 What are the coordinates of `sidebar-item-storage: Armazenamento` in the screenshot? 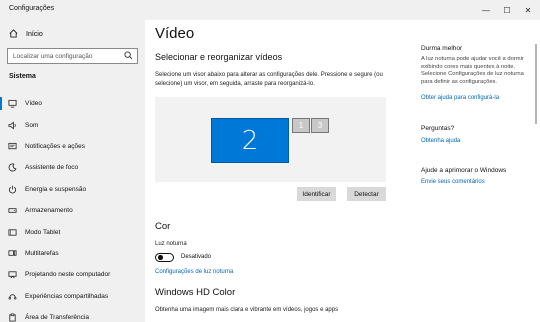 It's located at (72, 210).